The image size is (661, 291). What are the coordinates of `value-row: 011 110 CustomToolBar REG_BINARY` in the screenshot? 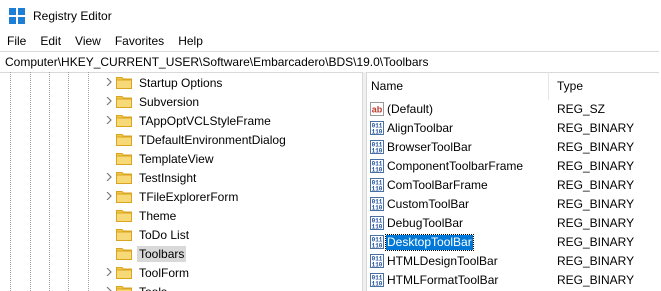 It's located at (514, 204).